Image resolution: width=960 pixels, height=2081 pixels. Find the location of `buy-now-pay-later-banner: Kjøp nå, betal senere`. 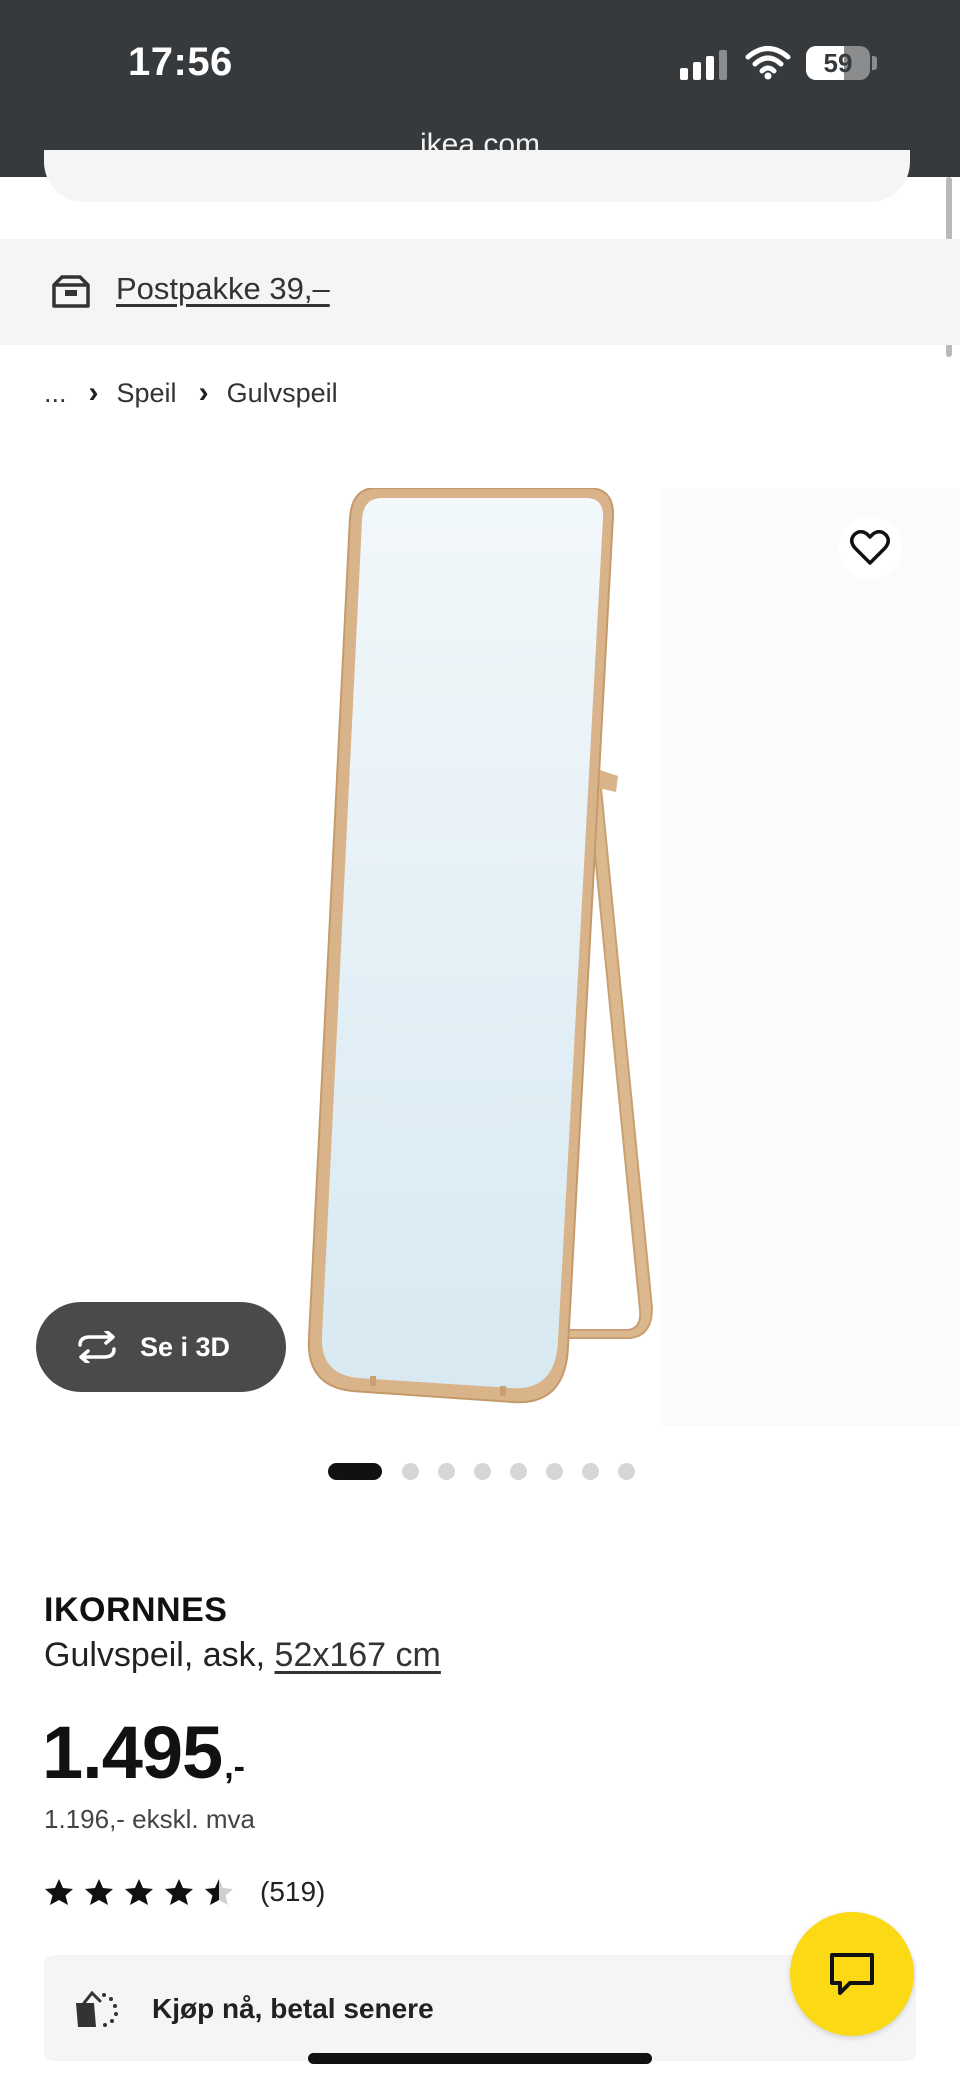

buy-now-pay-later-banner: Kjøp nå, betal senere is located at coordinates (480, 2008).